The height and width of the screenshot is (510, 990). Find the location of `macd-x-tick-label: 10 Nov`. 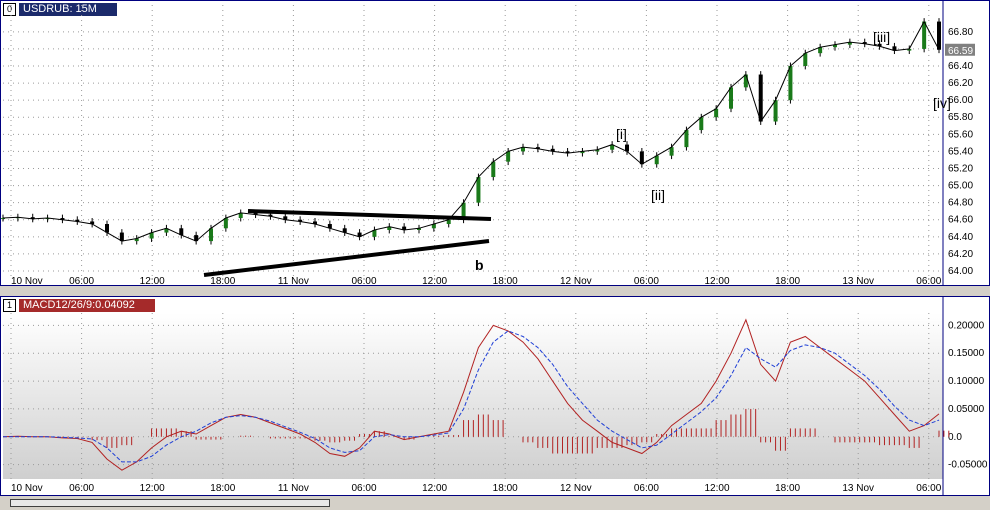

macd-x-tick-label: 10 Nov is located at coordinates (27, 488).